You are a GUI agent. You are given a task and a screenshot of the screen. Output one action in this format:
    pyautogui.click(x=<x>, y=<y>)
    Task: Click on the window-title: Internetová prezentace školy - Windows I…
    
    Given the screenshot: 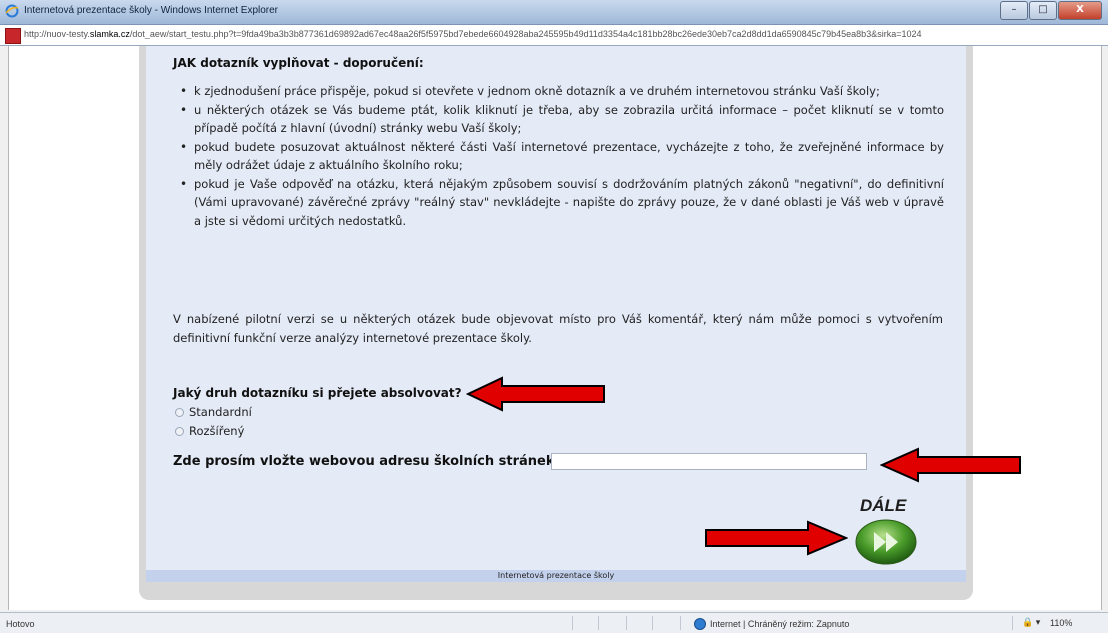 What is the action you would take?
    pyautogui.click(x=151, y=10)
    